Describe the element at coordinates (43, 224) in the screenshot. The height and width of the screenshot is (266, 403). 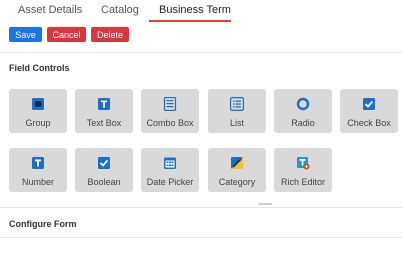
I see `configure-form-title: Configure Form` at that location.